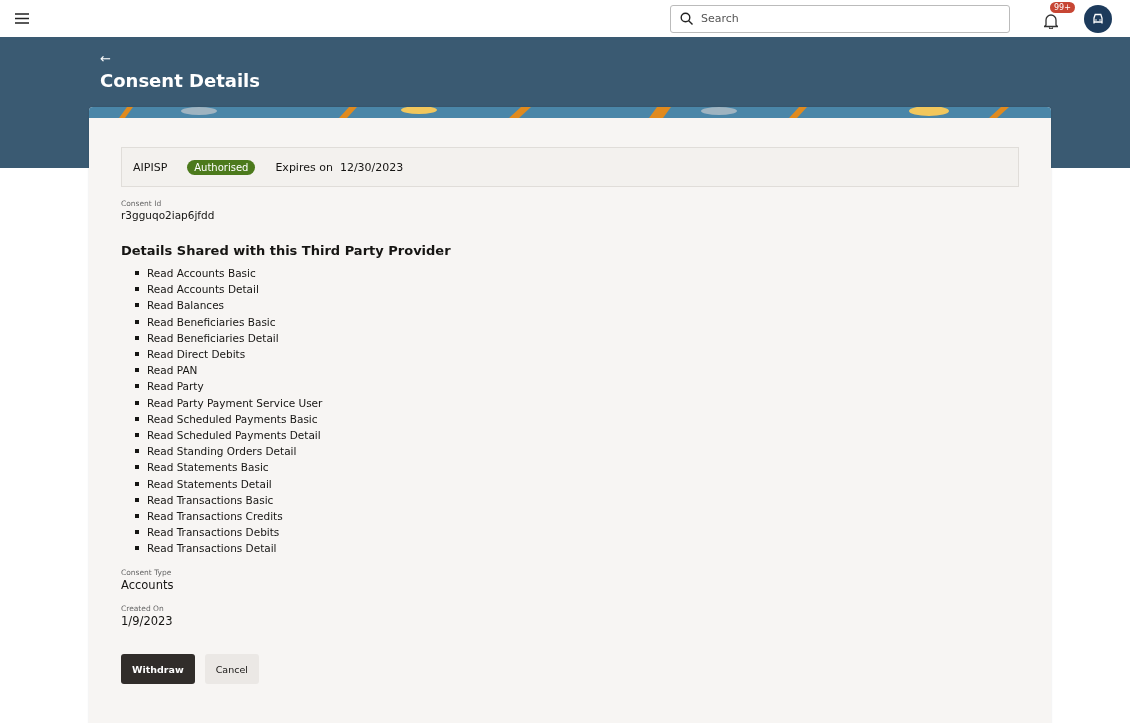 Image resolution: width=1130 pixels, height=723 pixels. I want to click on field-value: 1/9/2023, so click(147, 621).